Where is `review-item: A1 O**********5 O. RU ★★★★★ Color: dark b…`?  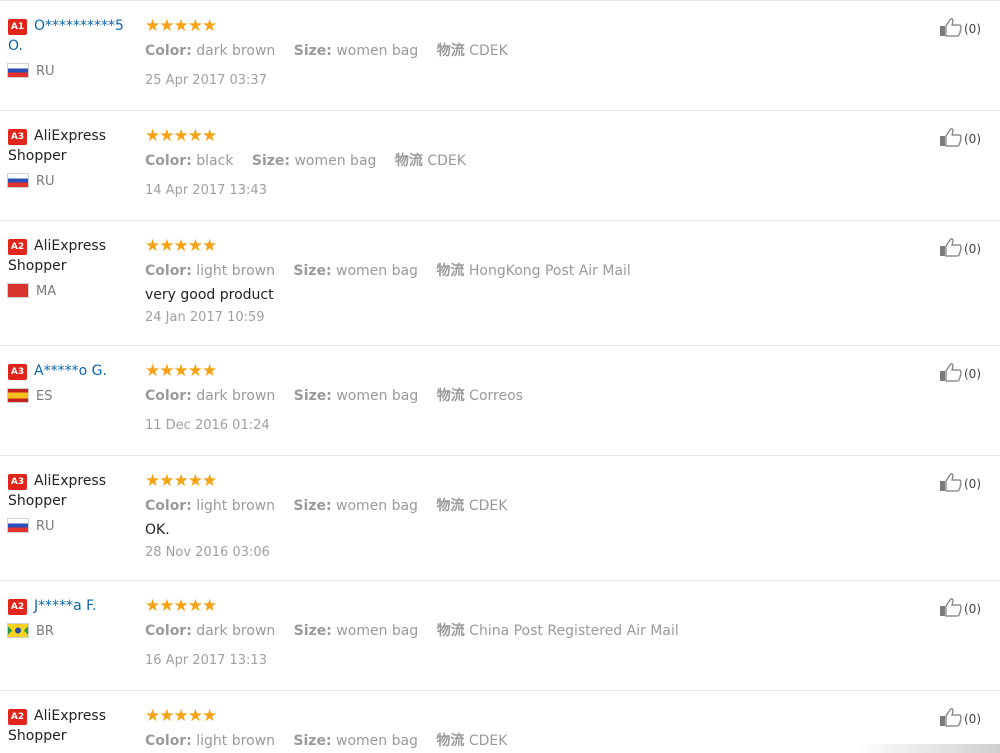
review-item: A1 O**********5 O. RU ★★★★★ Color: dark b… is located at coordinates (500, 56).